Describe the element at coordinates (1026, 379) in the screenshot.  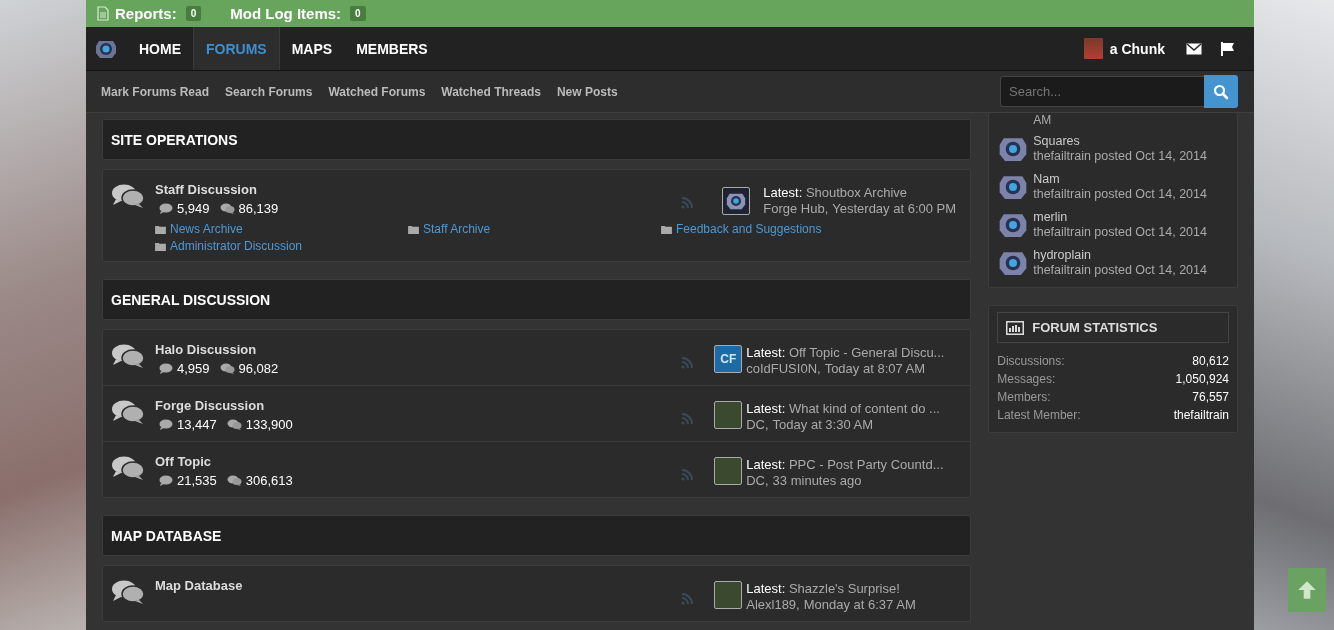
I see `stat-label: Messages:` at that location.